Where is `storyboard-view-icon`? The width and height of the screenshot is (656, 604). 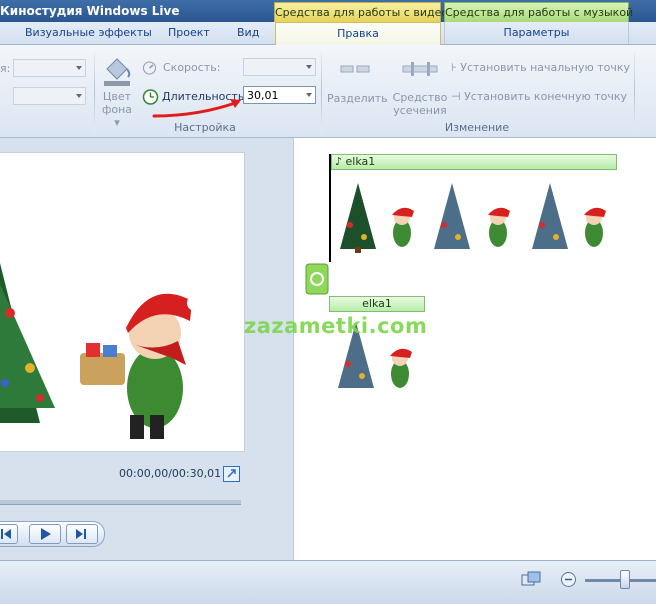
storyboard-view-icon is located at coordinates (531, 579).